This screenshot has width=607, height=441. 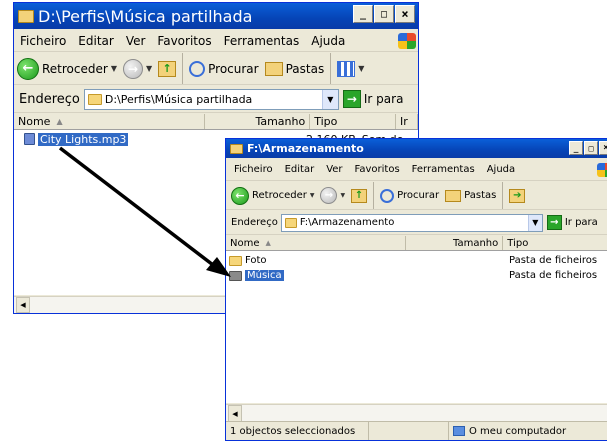 What do you see at coordinates (279, 195) in the screenshot?
I see `back-label: Retroceder` at bounding box center [279, 195].